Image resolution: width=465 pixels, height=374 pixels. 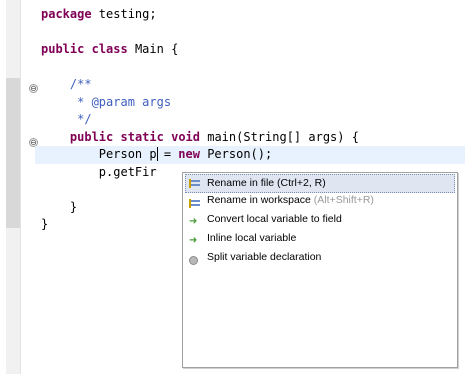 What do you see at coordinates (66, 84) in the screenshot?
I see `code-javadoc: /**` at bounding box center [66, 84].